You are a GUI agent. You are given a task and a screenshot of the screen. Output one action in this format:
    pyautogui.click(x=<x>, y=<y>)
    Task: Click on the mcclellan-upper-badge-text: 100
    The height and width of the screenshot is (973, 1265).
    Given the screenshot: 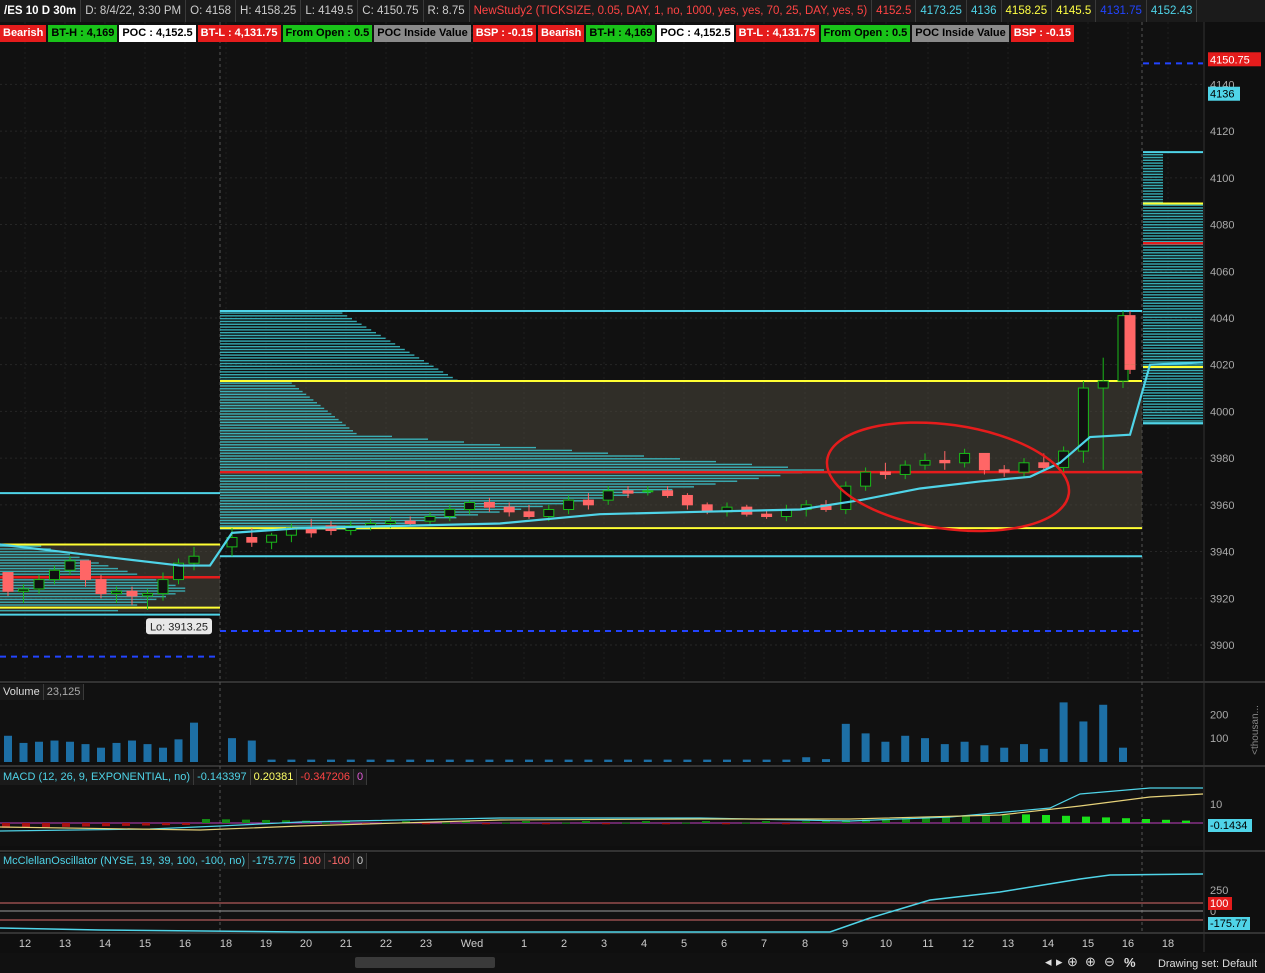 What is the action you would take?
    pyautogui.click(x=1219, y=904)
    